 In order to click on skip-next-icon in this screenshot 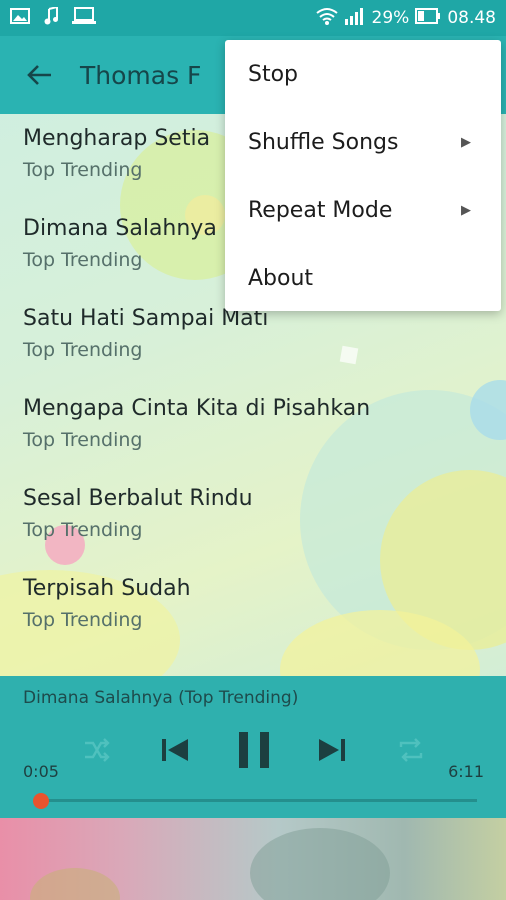, I will do `click(332, 750)`.